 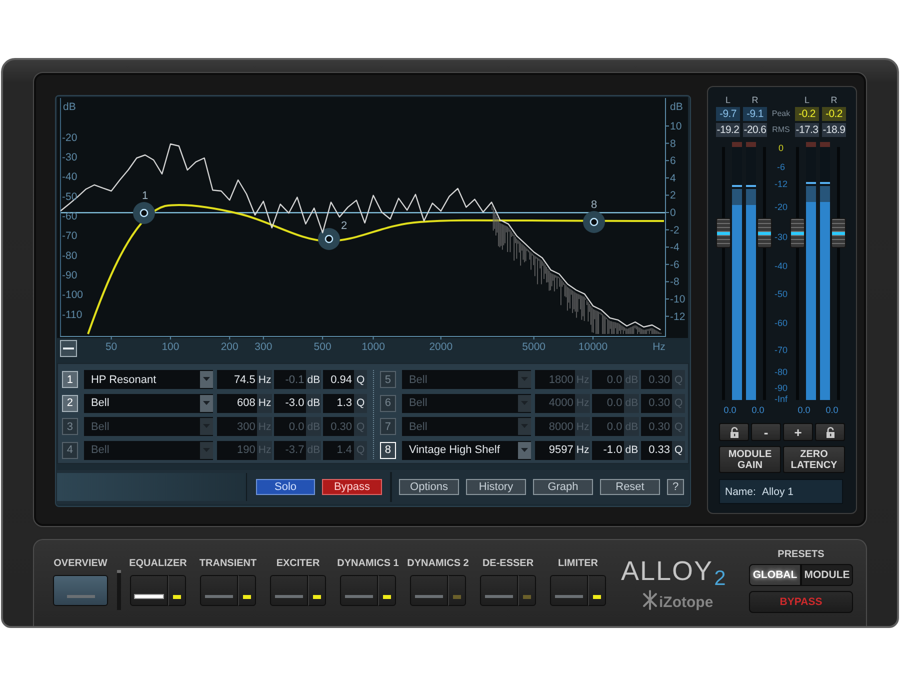 I want to click on row-label: RMS, so click(x=781, y=130).